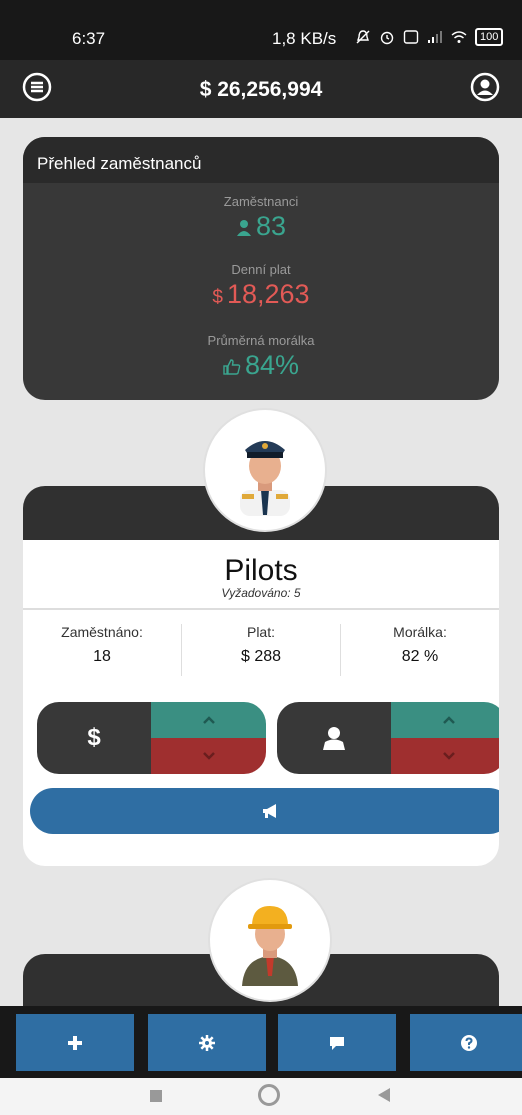  I want to click on recruit-button, so click(264, 811).